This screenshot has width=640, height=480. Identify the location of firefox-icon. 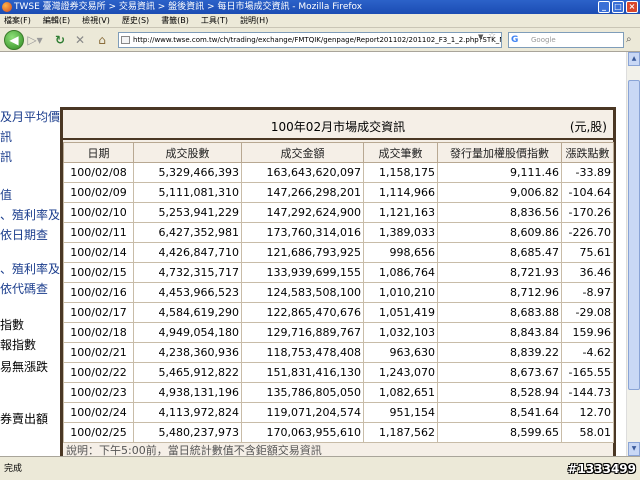
(7, 7).